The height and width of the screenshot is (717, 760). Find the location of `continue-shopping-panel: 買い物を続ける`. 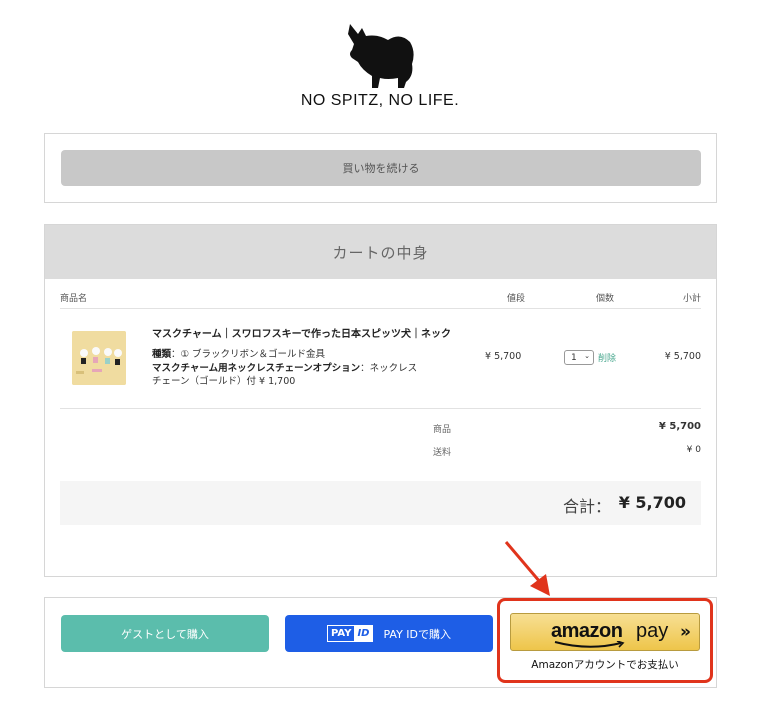

continue-shopping-panel: 買い物を続ける is located at coordinates (380, 168).